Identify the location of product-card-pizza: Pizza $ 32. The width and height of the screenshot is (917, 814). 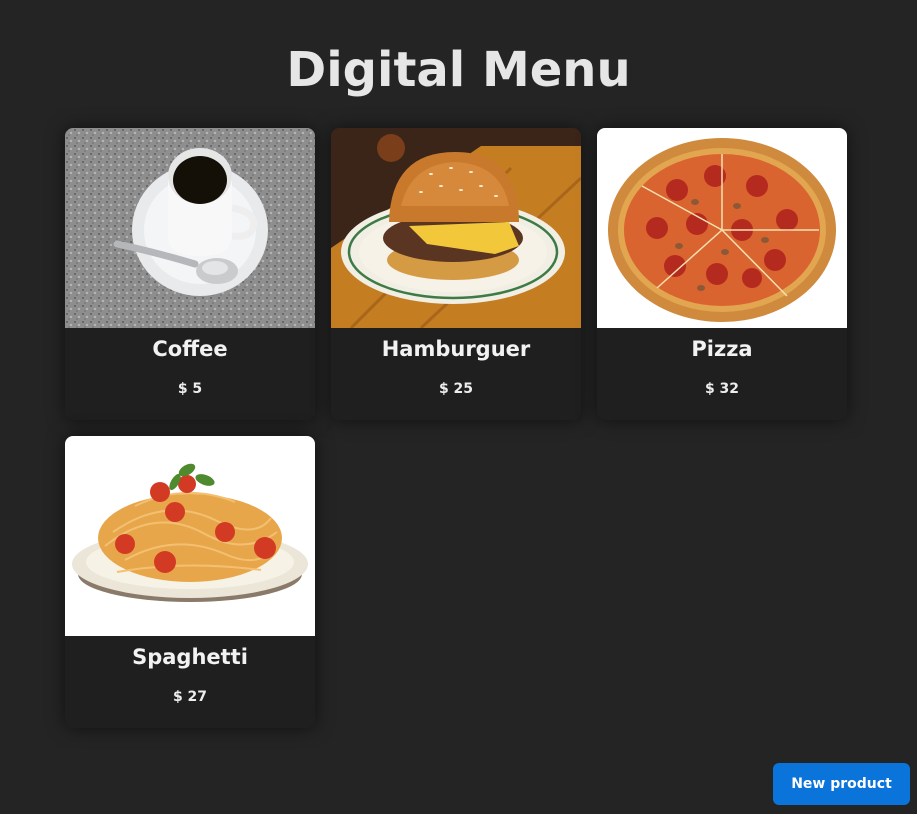
(722, 274).